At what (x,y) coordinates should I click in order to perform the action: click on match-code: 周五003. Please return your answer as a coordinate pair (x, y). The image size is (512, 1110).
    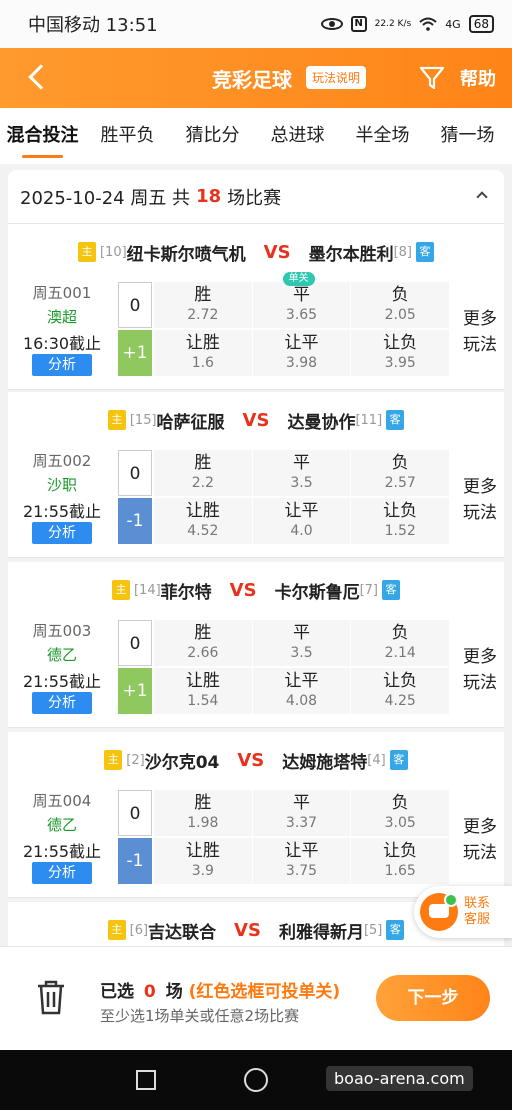
    Looking at the image, I should click on (62, 631).